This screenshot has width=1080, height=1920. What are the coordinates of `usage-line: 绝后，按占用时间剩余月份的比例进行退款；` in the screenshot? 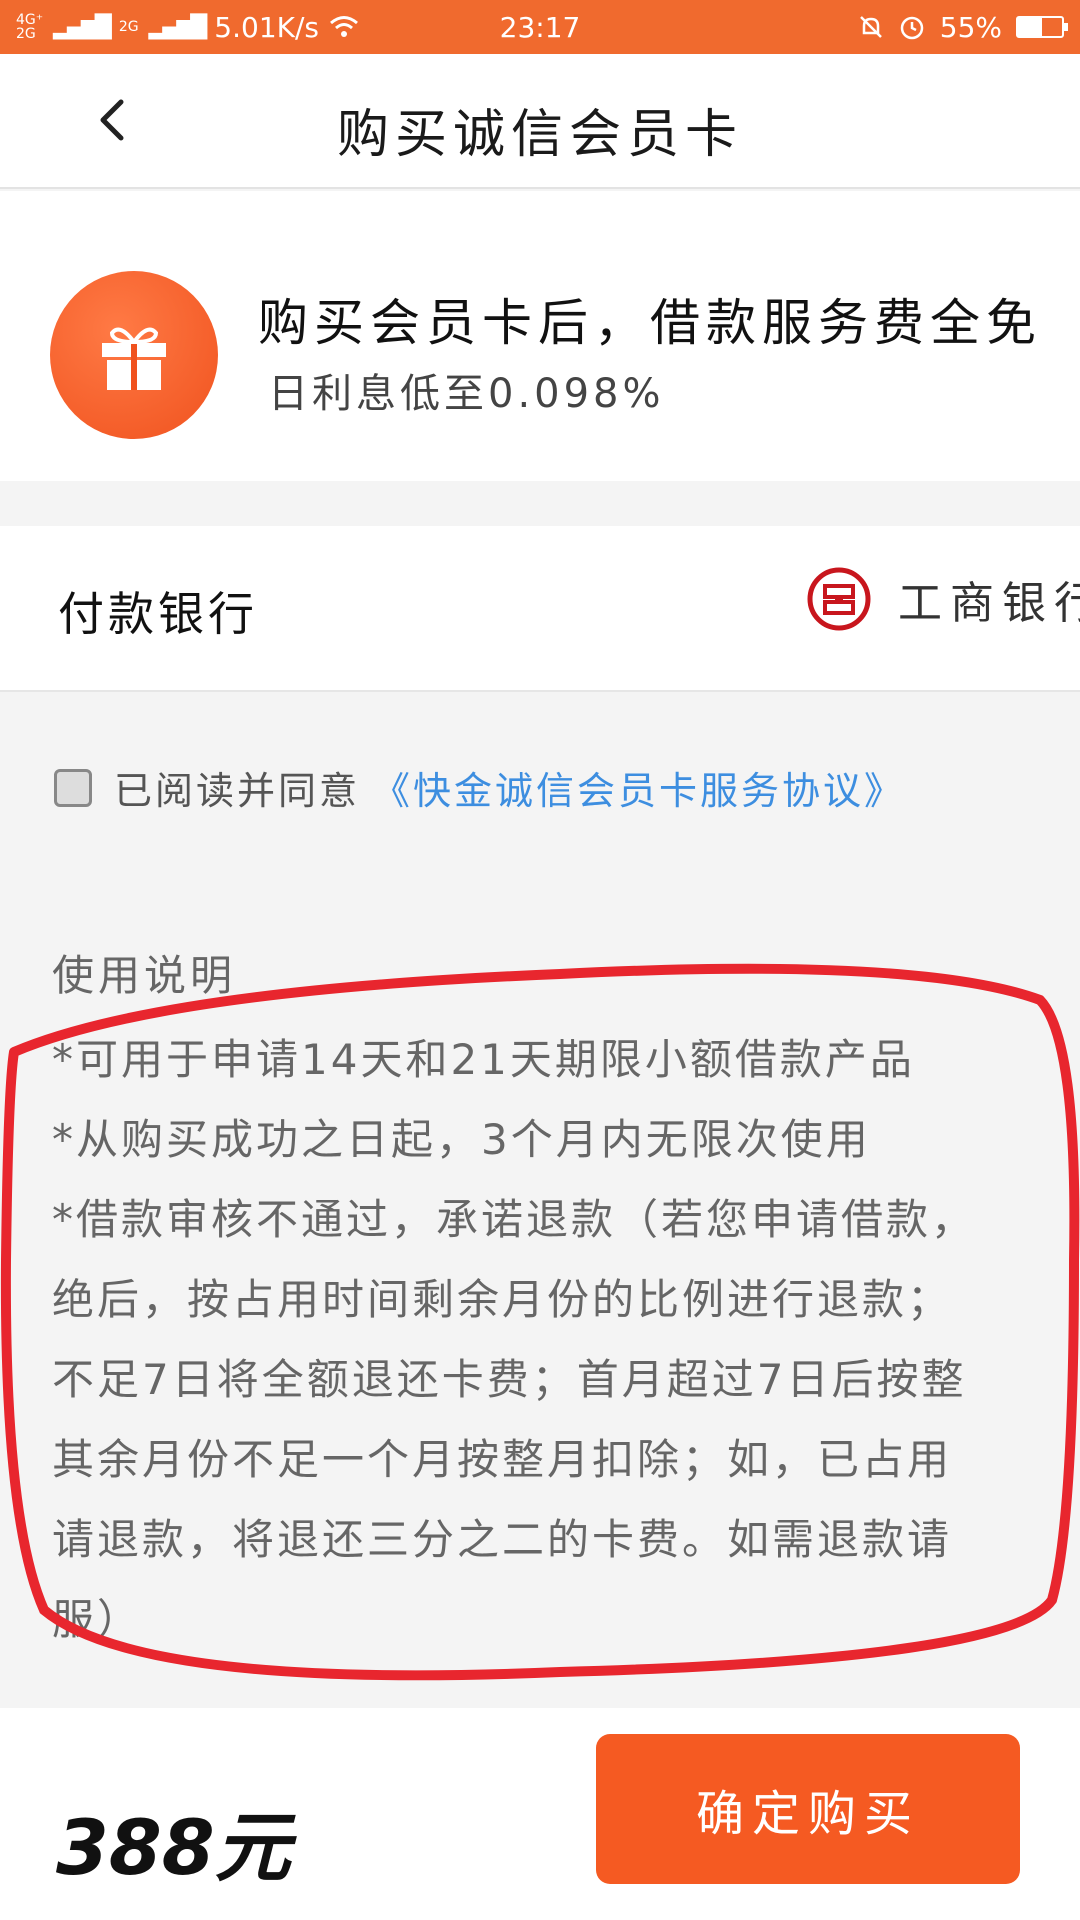 It's located at (502, 1299).